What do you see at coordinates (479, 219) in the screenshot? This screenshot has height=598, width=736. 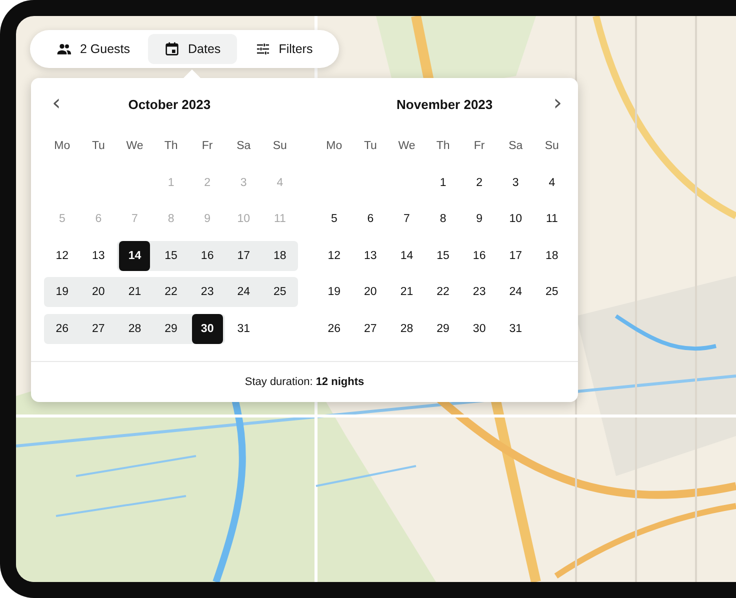 I see `calendar-date: 9` at bounding box center [479, 219].